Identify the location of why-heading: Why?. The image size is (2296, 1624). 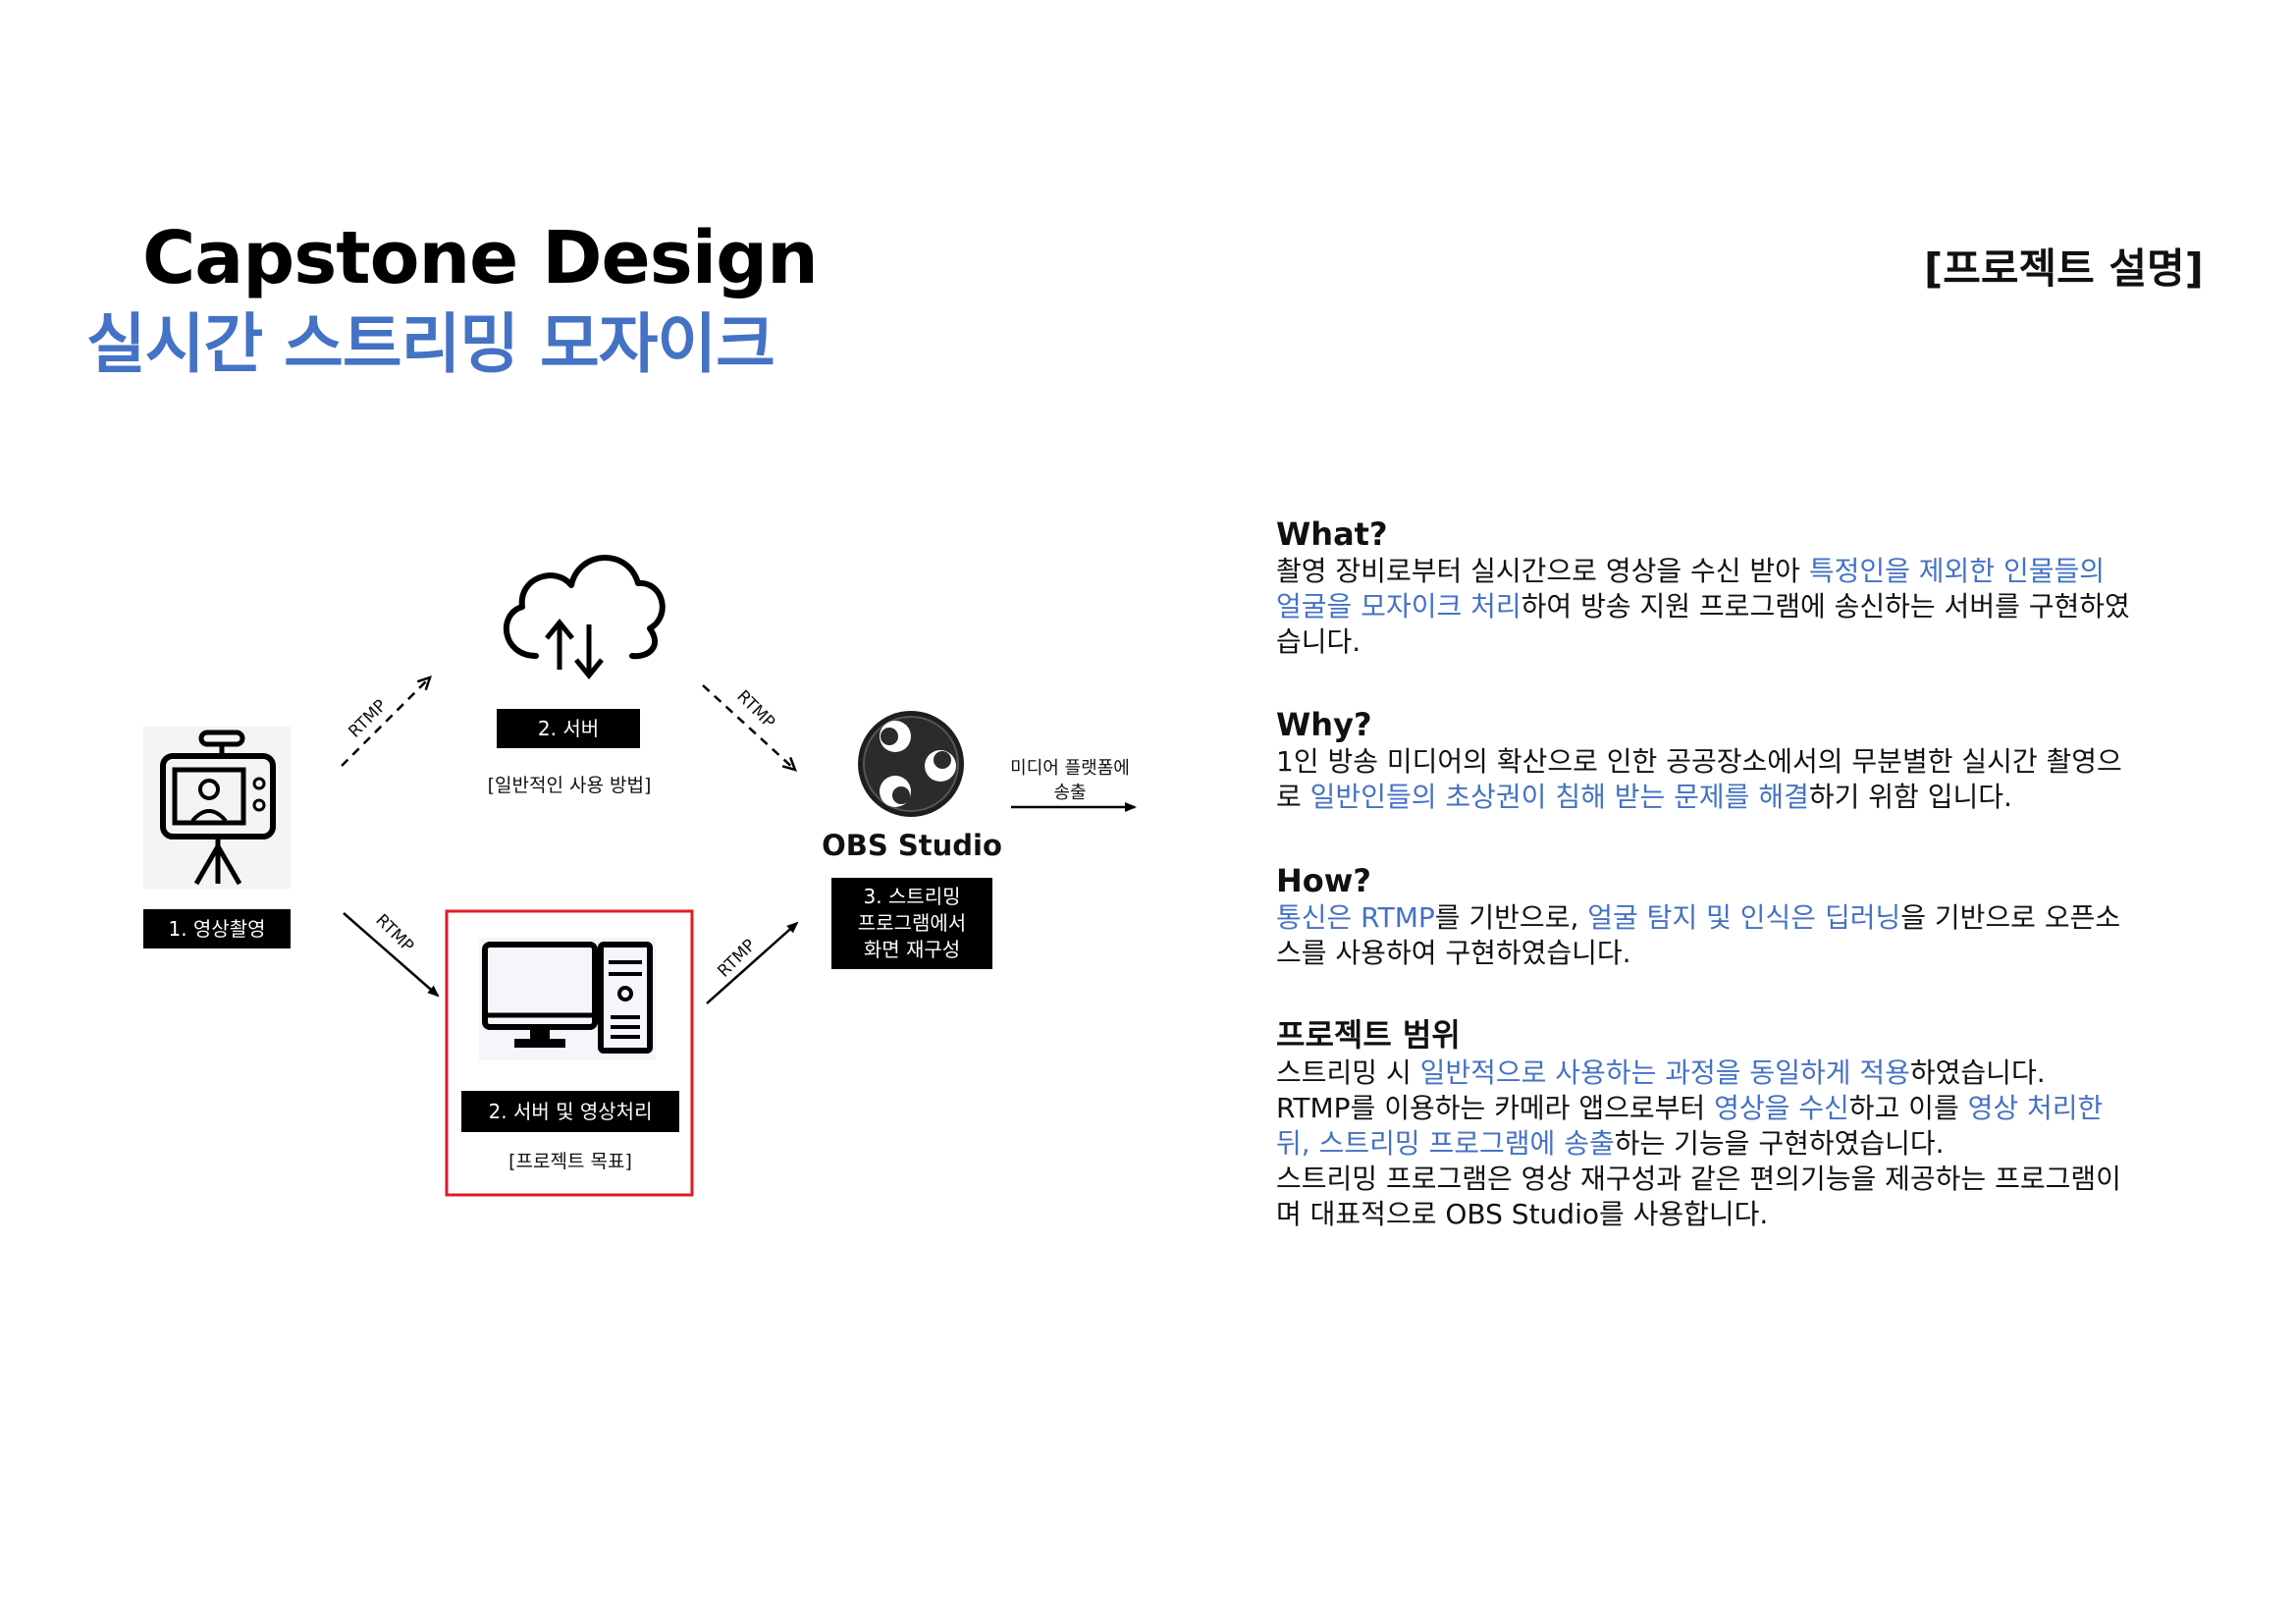
(1324, 724).